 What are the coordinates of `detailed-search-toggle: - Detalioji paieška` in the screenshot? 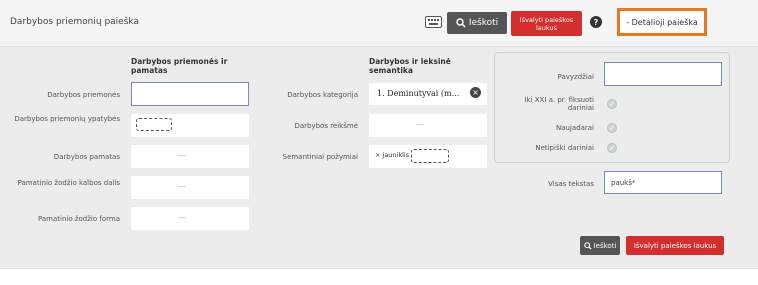 It's located at (662, 22).